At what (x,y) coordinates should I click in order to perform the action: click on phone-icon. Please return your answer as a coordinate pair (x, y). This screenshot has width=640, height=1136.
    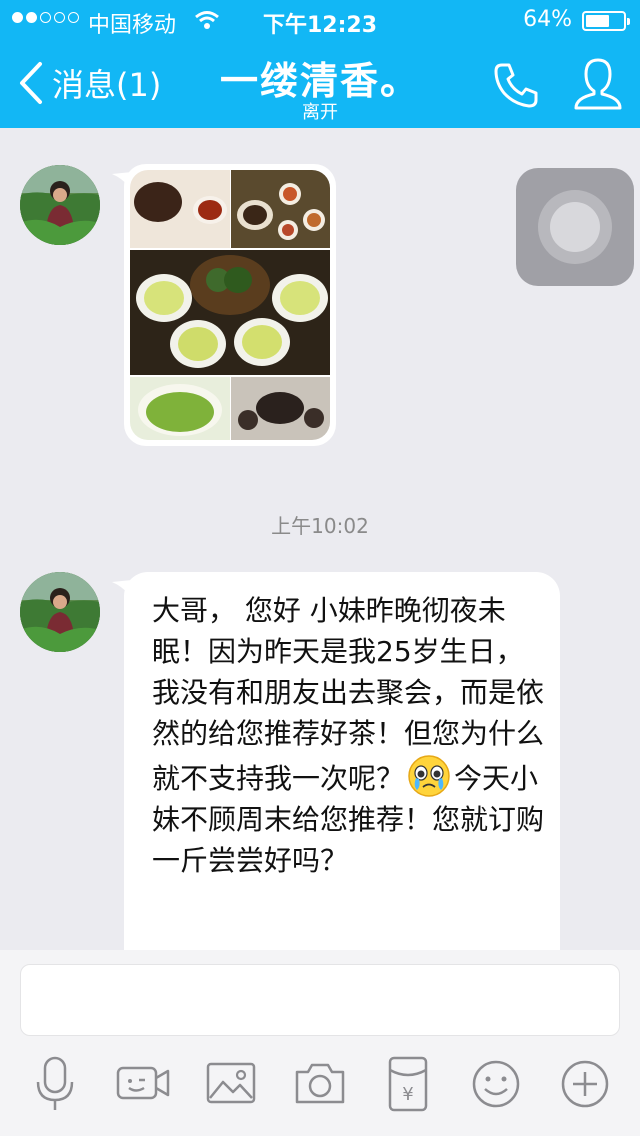
    Looking at the image, I should click on (517, 85).